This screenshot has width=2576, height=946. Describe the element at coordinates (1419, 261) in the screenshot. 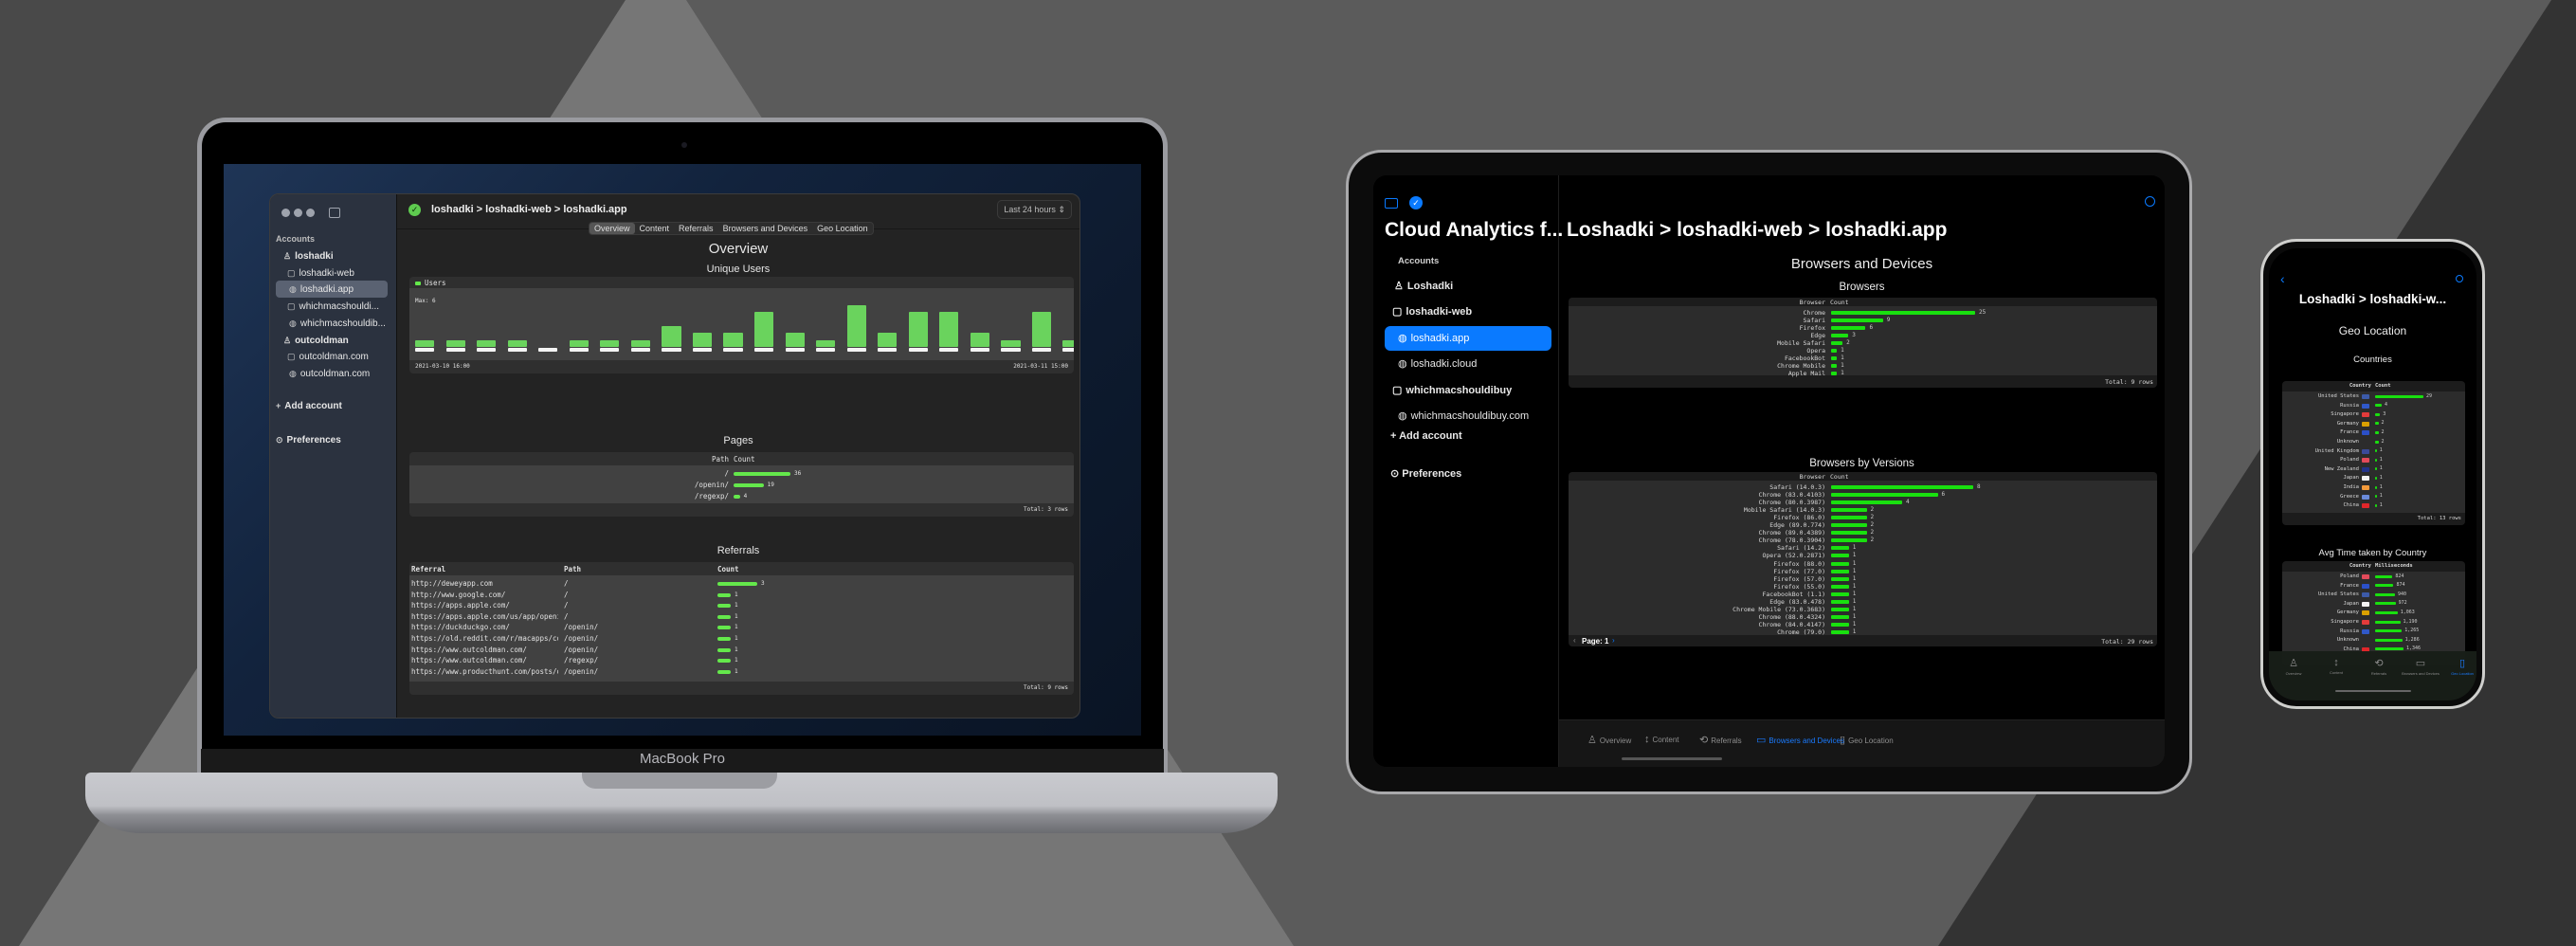

I see `sidebar-section-accounts: Accounts` at that location.